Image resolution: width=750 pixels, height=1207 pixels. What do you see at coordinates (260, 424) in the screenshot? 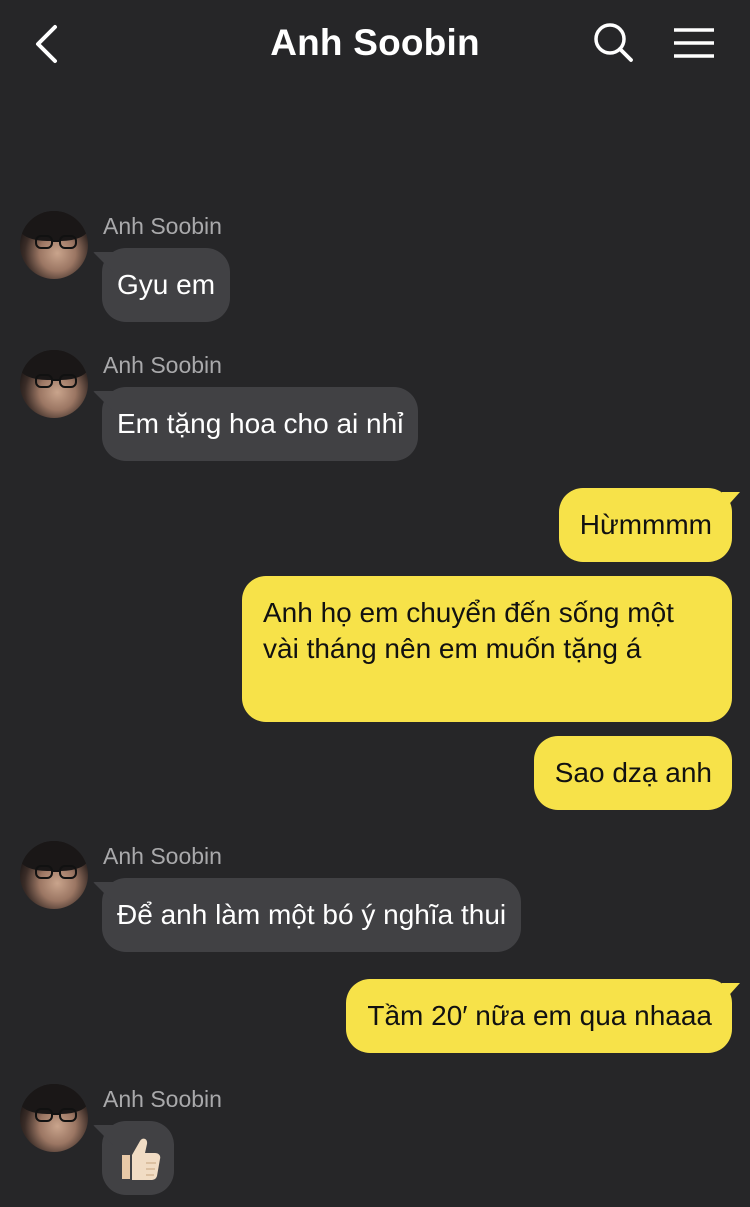
I see `incoming-message-bubble: Em tặng hoa cho ai nhỉ` at bounding box center [260, 424].